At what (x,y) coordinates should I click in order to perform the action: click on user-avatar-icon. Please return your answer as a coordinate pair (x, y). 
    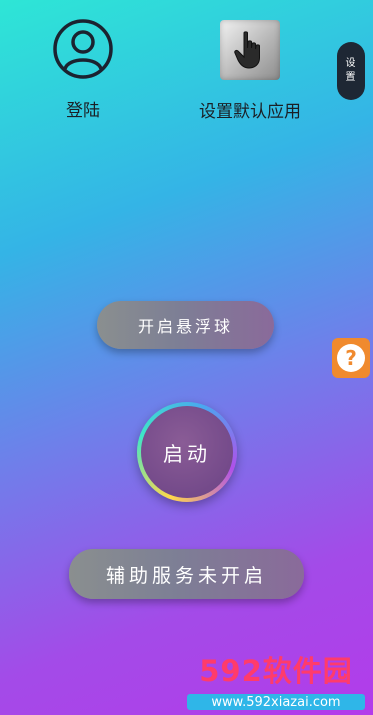
    Looking at the image, I should click on (83, 49).